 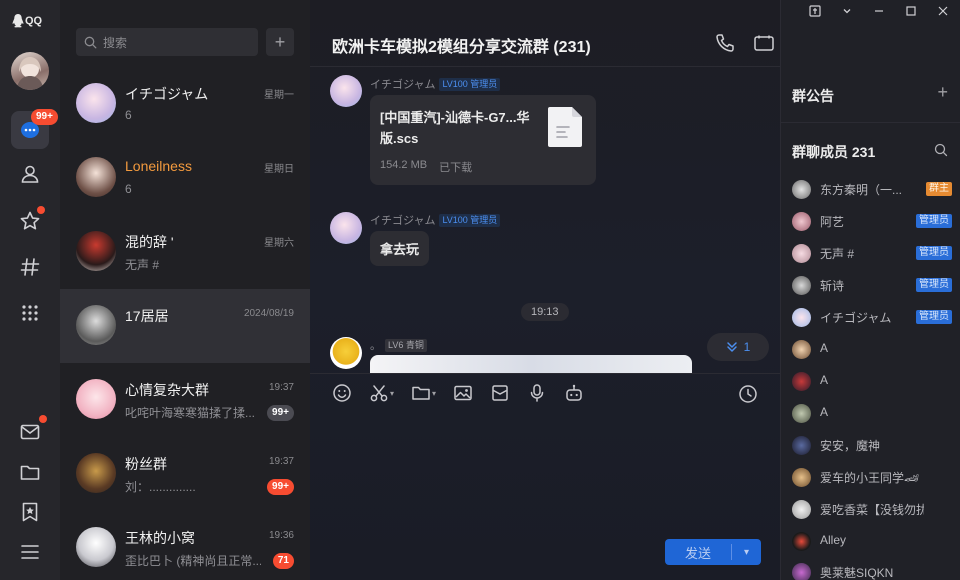 I want to click on member-name: 爱吃香菜【没钱勿扰】, so click(x=872, y=510).